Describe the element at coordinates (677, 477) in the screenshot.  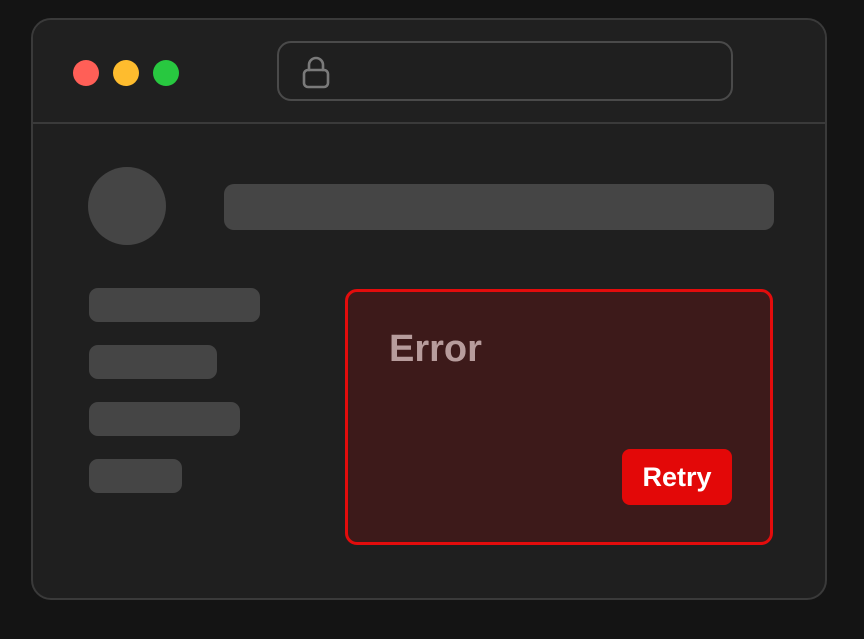
I see `retry-button: Retry` at that location.